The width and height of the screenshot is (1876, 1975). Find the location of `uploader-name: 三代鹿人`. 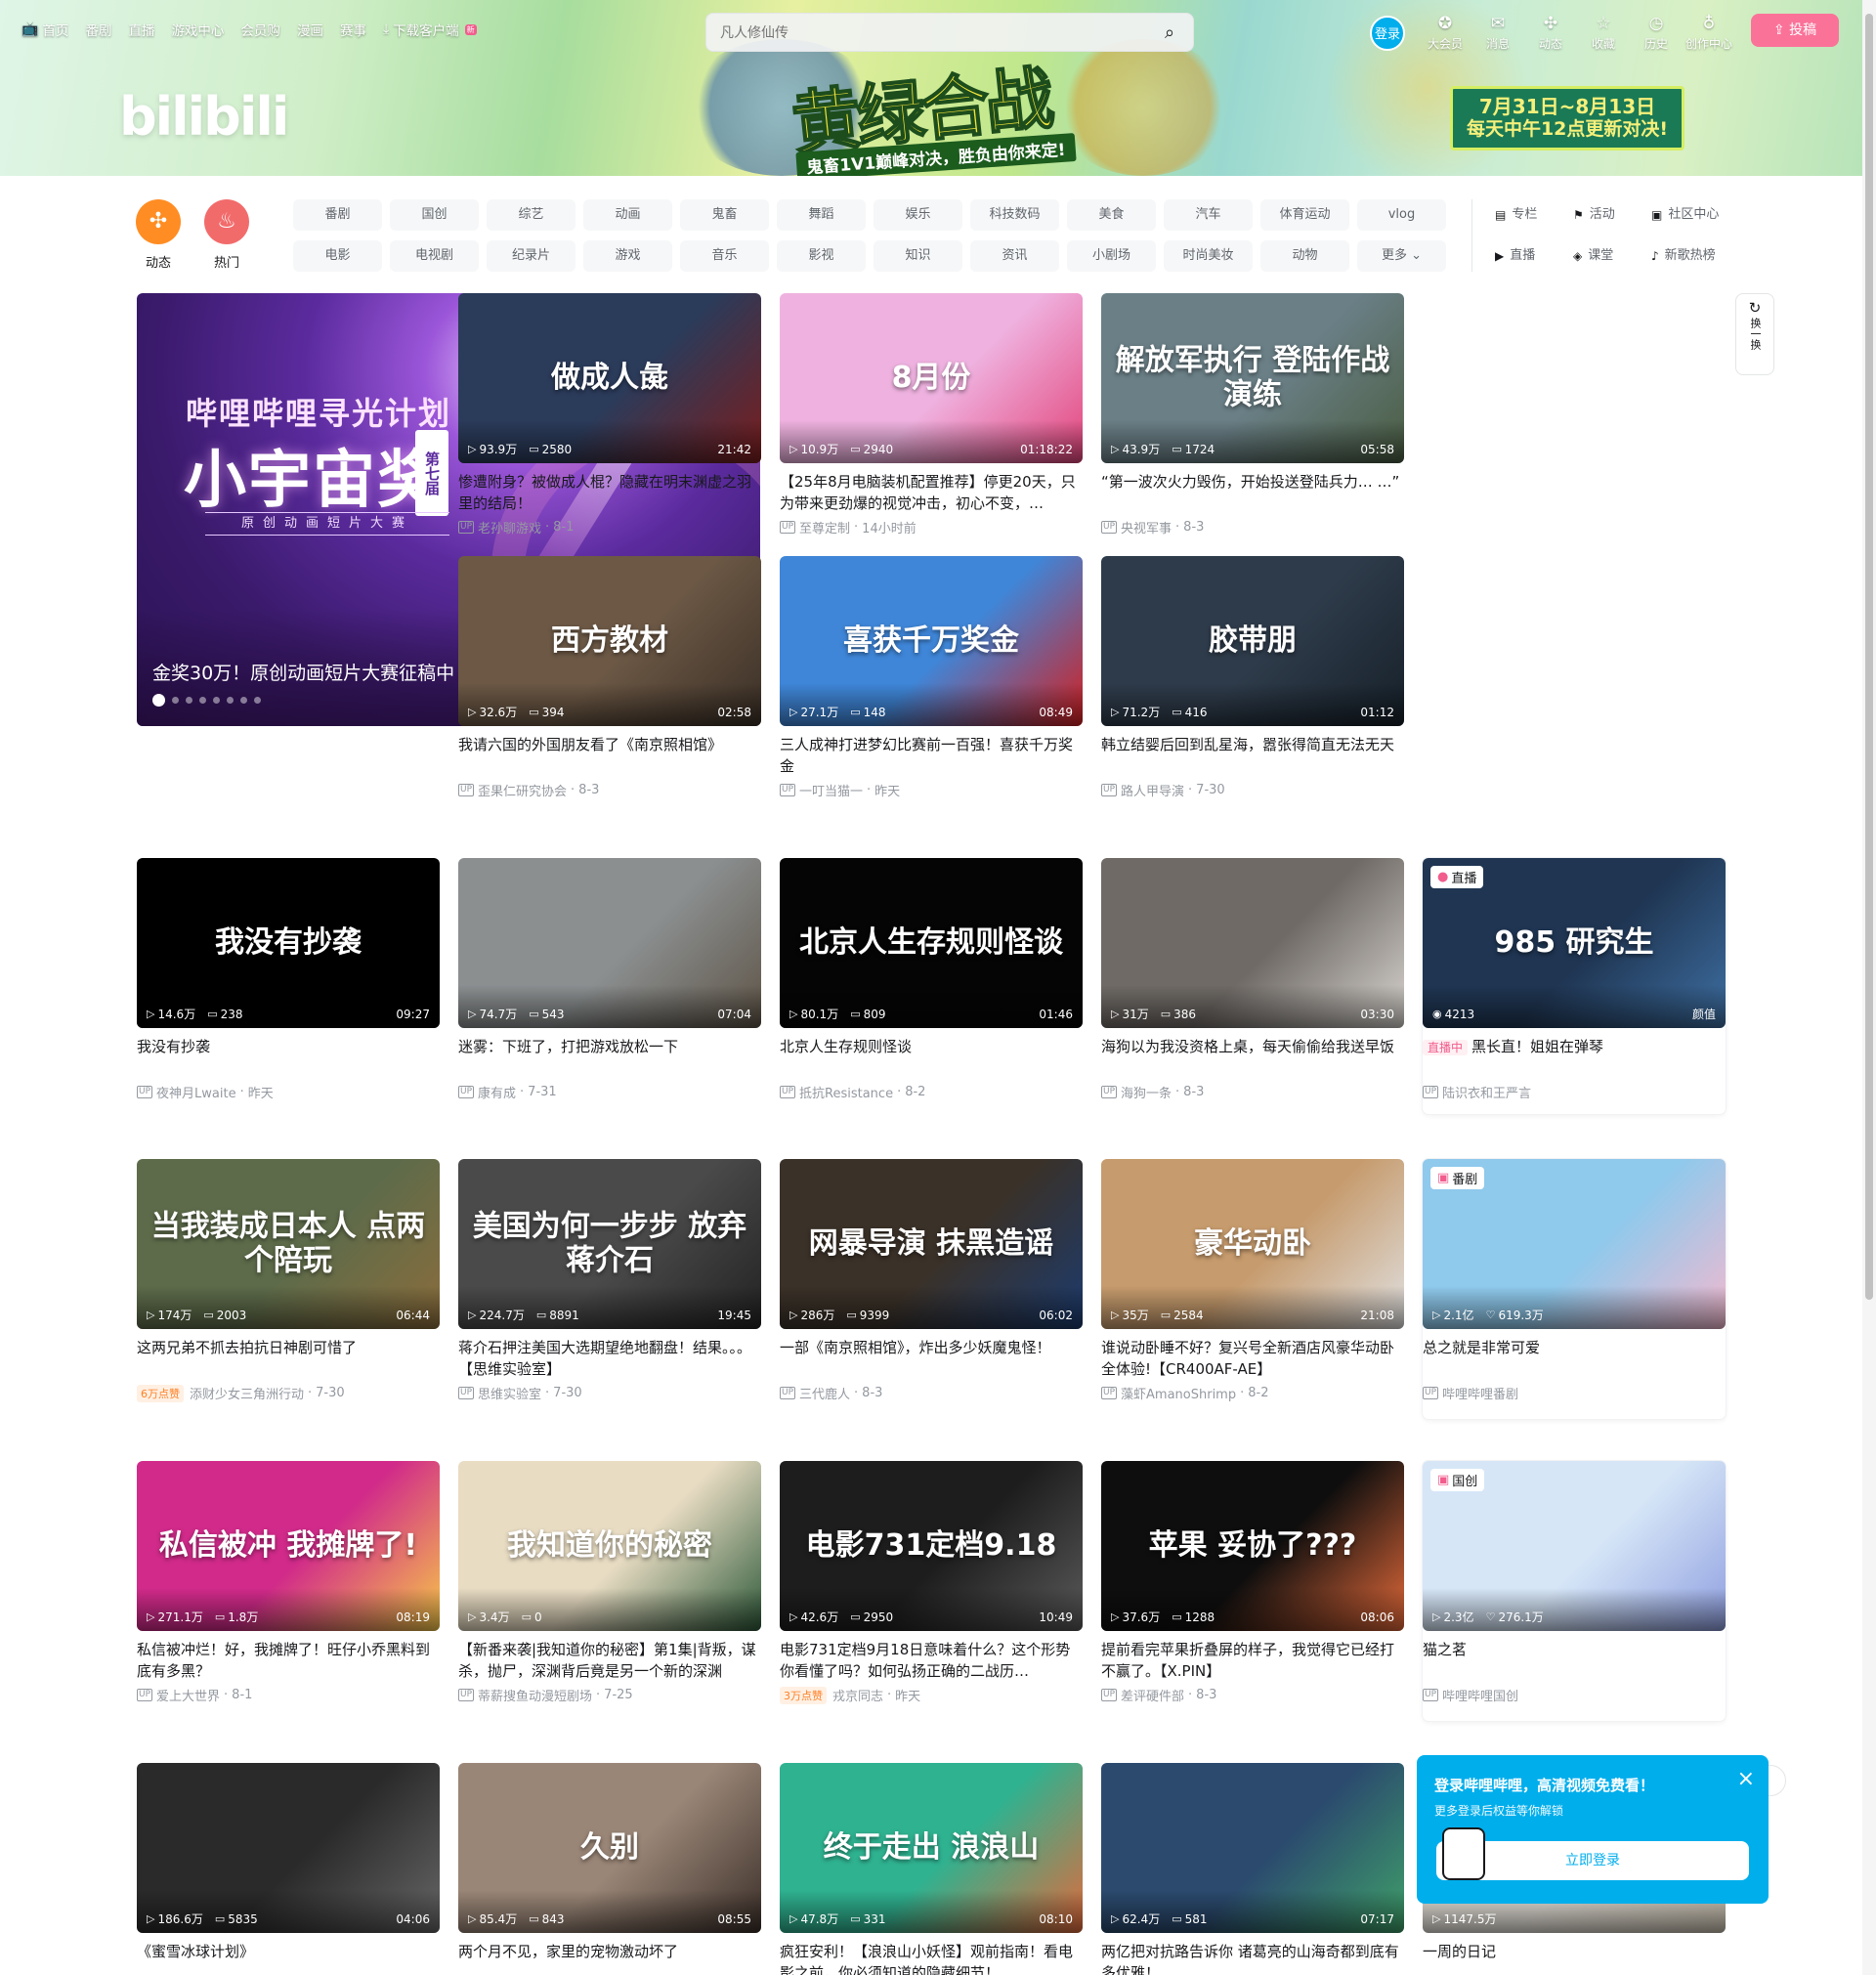

uploader-name: 三代鹿人 is located at coordinates (824, 1393).